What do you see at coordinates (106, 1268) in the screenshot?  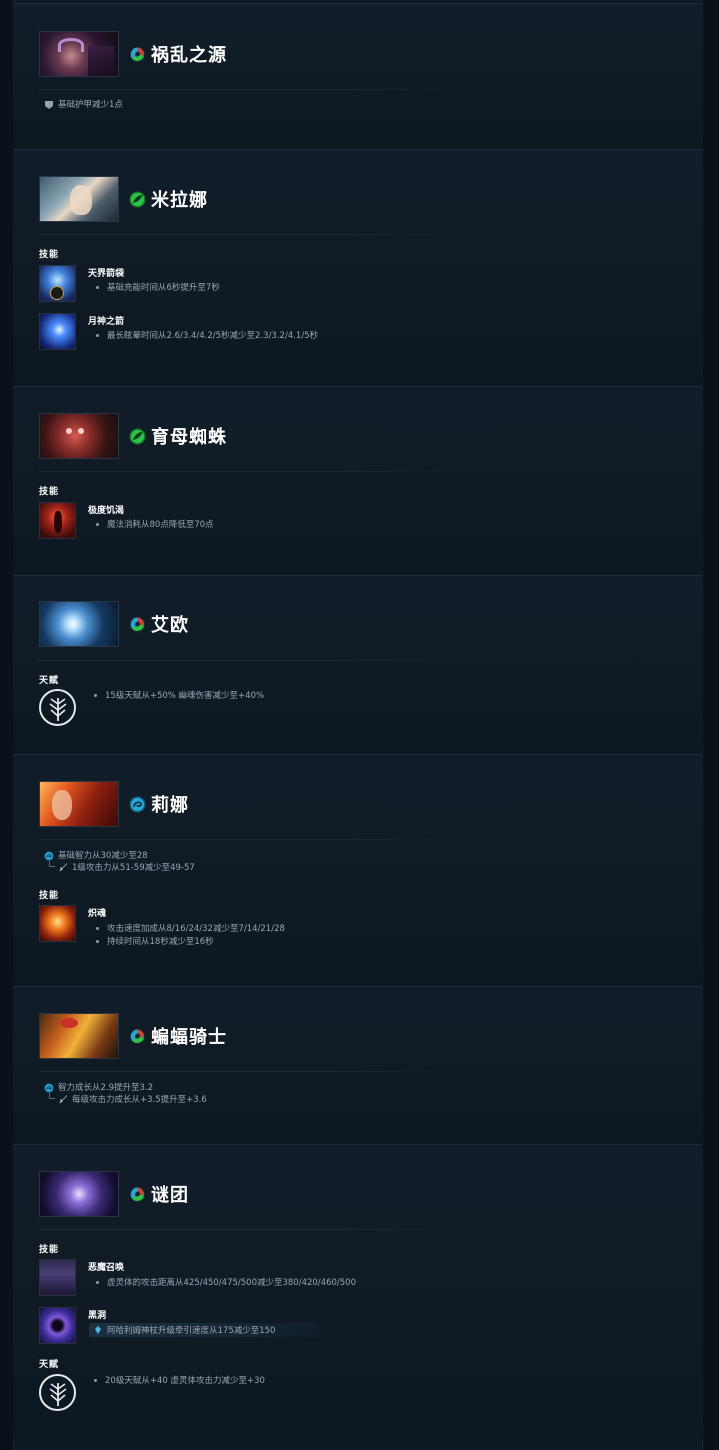 I see `ability-name: 恶魔召唤` at bounding box center [106, 1268].